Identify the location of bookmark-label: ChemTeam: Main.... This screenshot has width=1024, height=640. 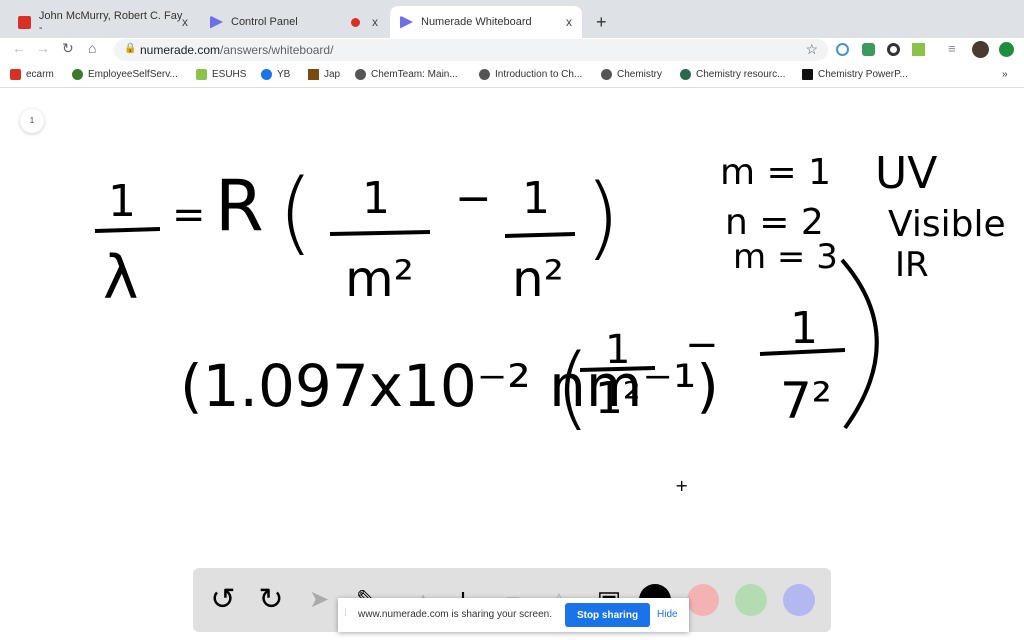
(414, 74).